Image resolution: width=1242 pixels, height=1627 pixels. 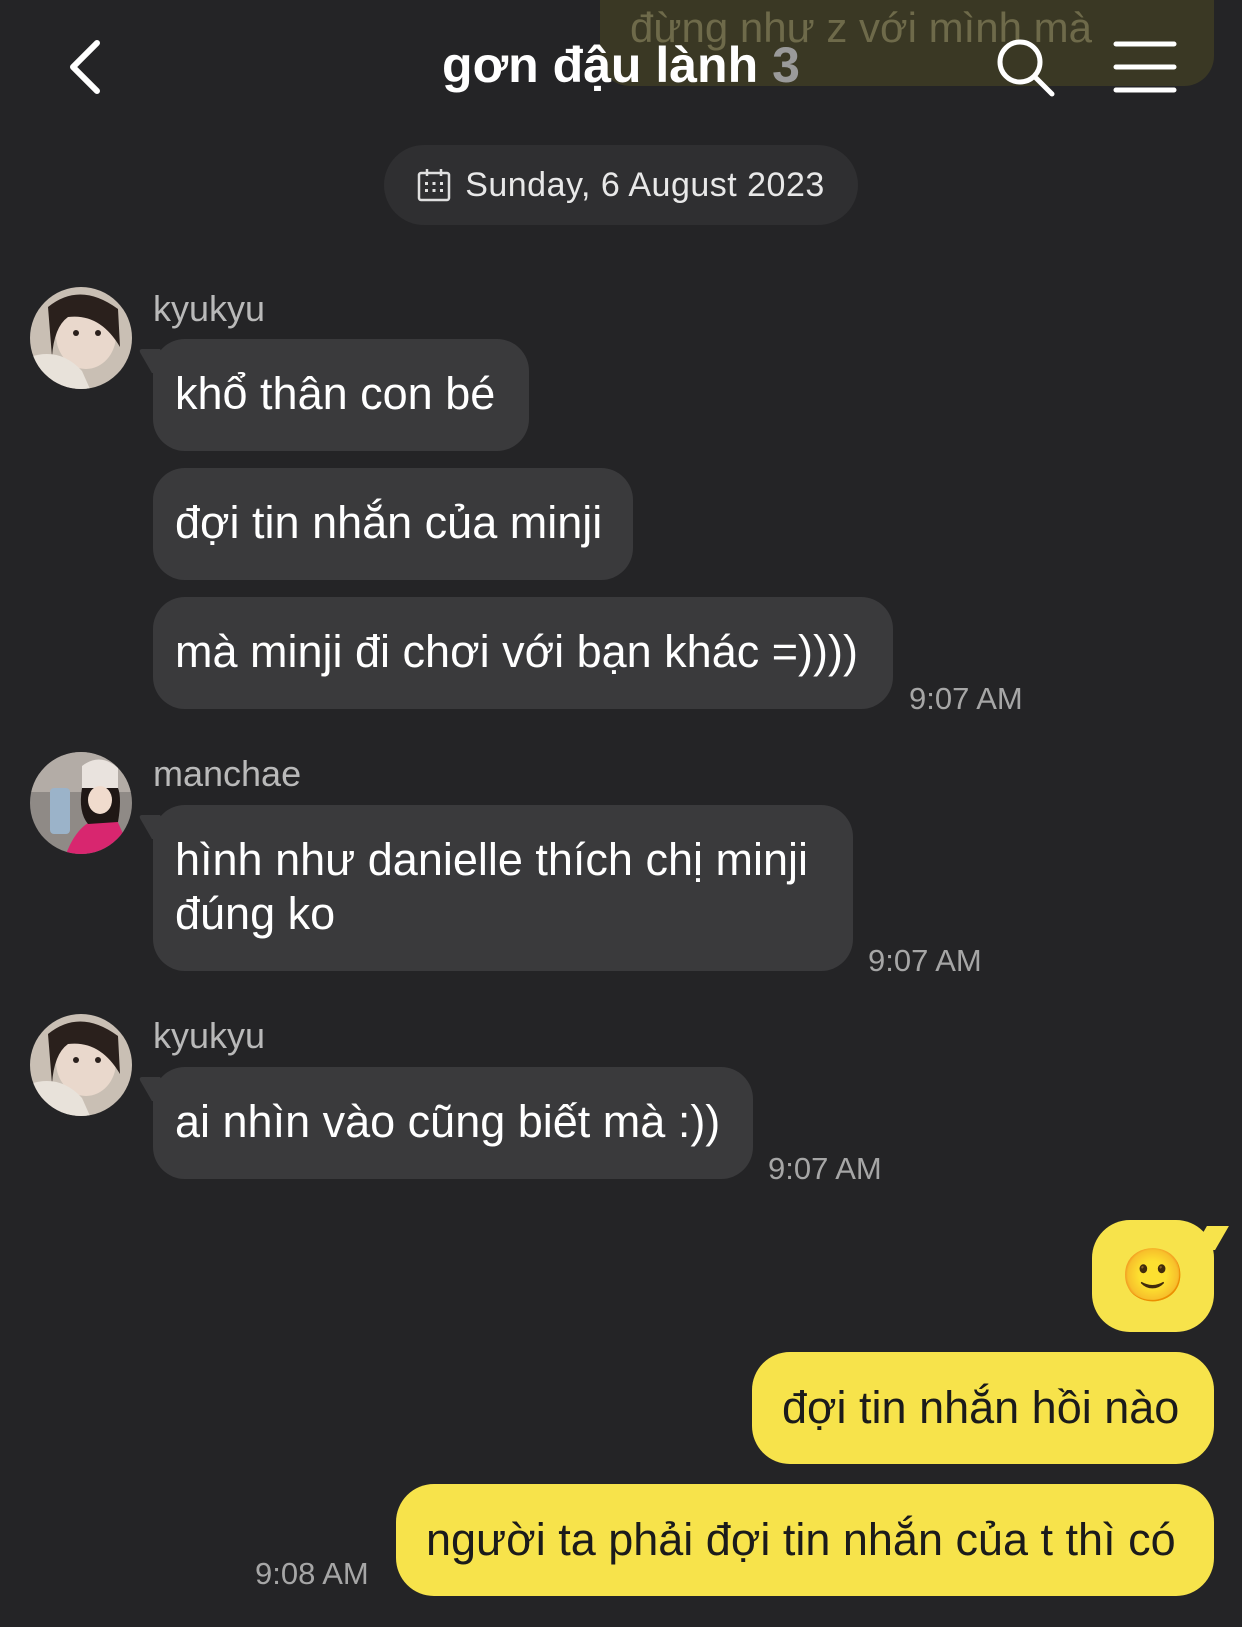 I want to click on message-bubble: đợi tin nhắn của minji, so click(x=393, y=524).